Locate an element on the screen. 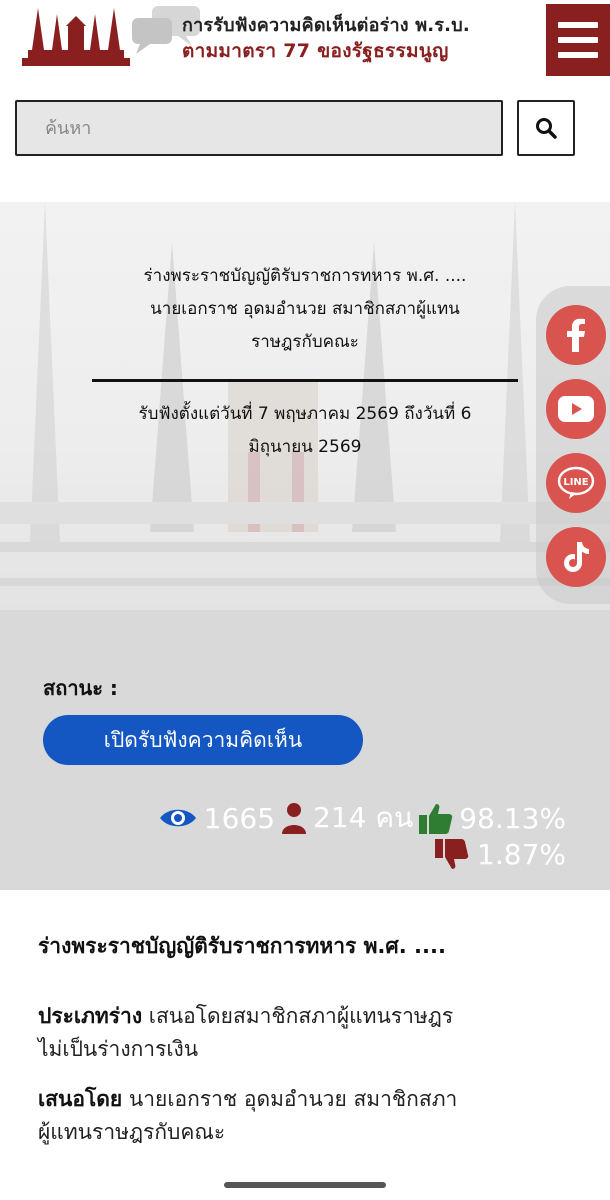 This screenshot has width=610, height=1200. eye-icon is located at coordinates (178, 818).